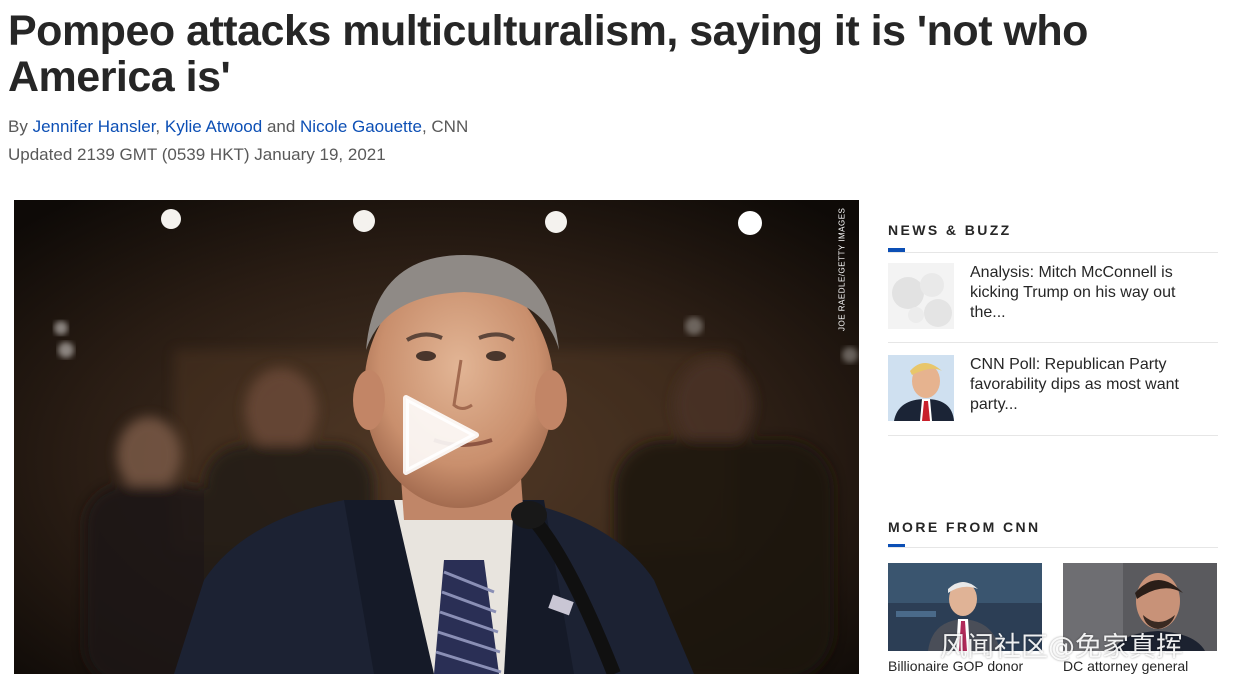  I want to click on byline-suffix: , CNN, so click(445, 126).